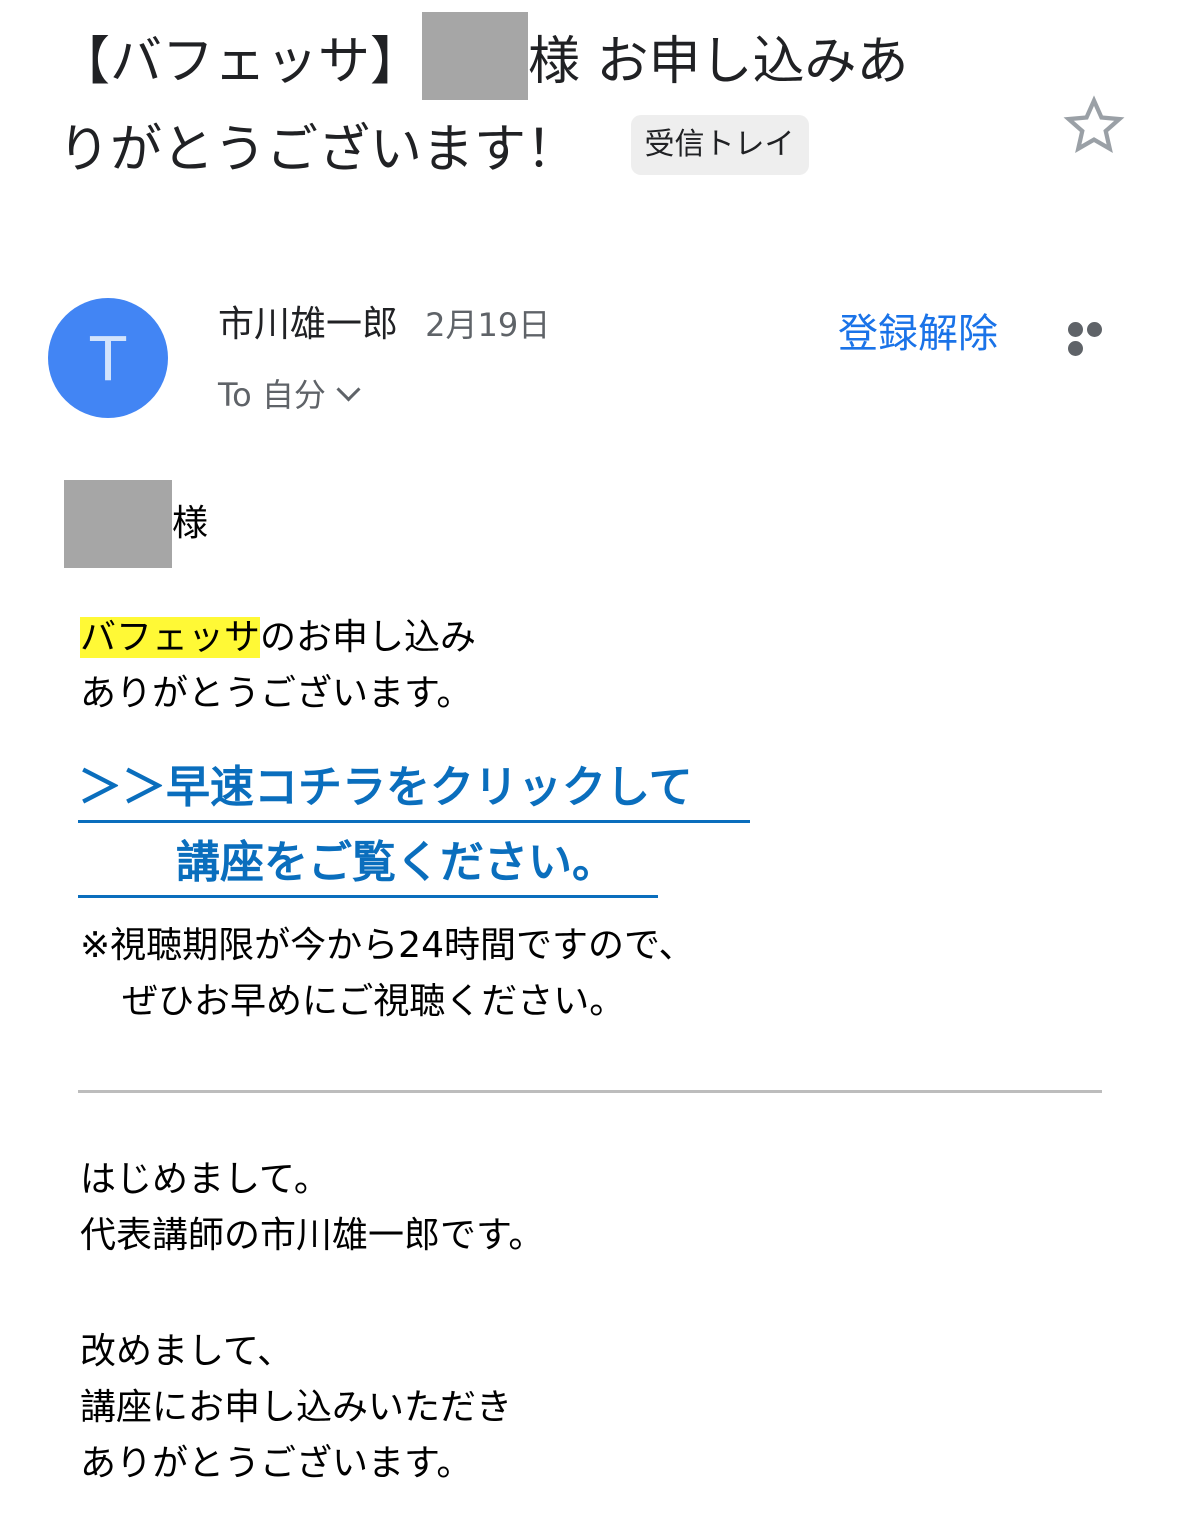  What do you see at coordinates (308, 324) in the screenshot?
I see `sender-name: 市川雄一郎` at bounding box center [308, 324].